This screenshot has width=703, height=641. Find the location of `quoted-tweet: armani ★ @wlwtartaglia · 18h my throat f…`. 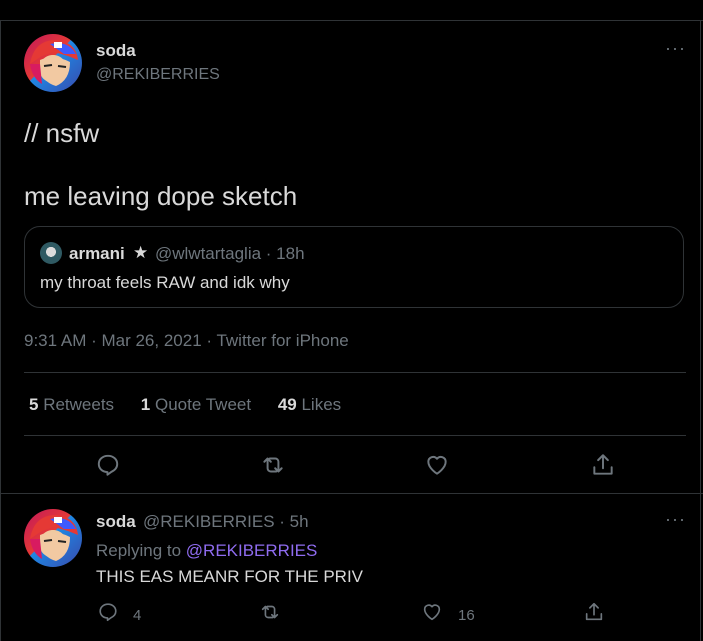

quoted-tweet: armani ★ @wlwtartaglia · 18h my throat f… is located at coordinates (354, 267).